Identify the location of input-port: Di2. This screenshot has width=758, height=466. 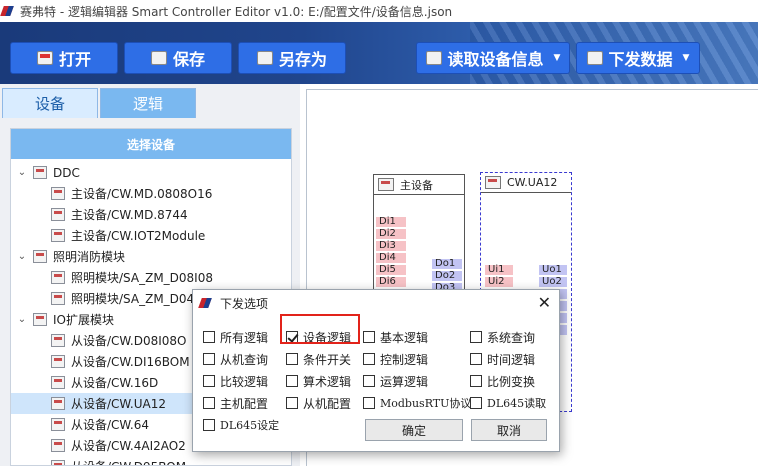
(391, 234).